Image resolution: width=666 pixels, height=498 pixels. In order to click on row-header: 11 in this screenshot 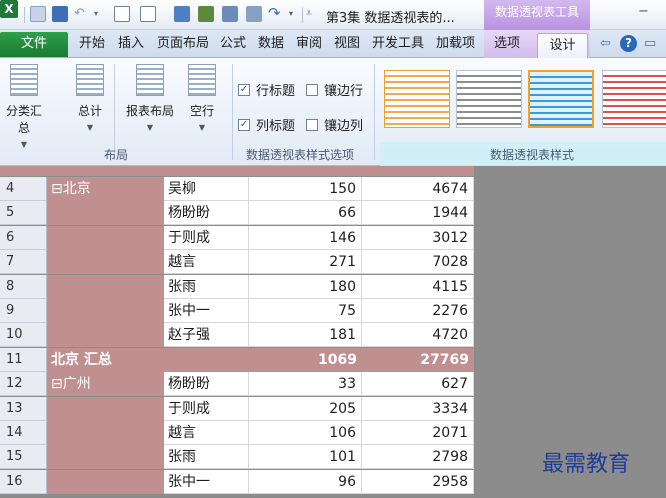, I will do `click(23, 360)`.